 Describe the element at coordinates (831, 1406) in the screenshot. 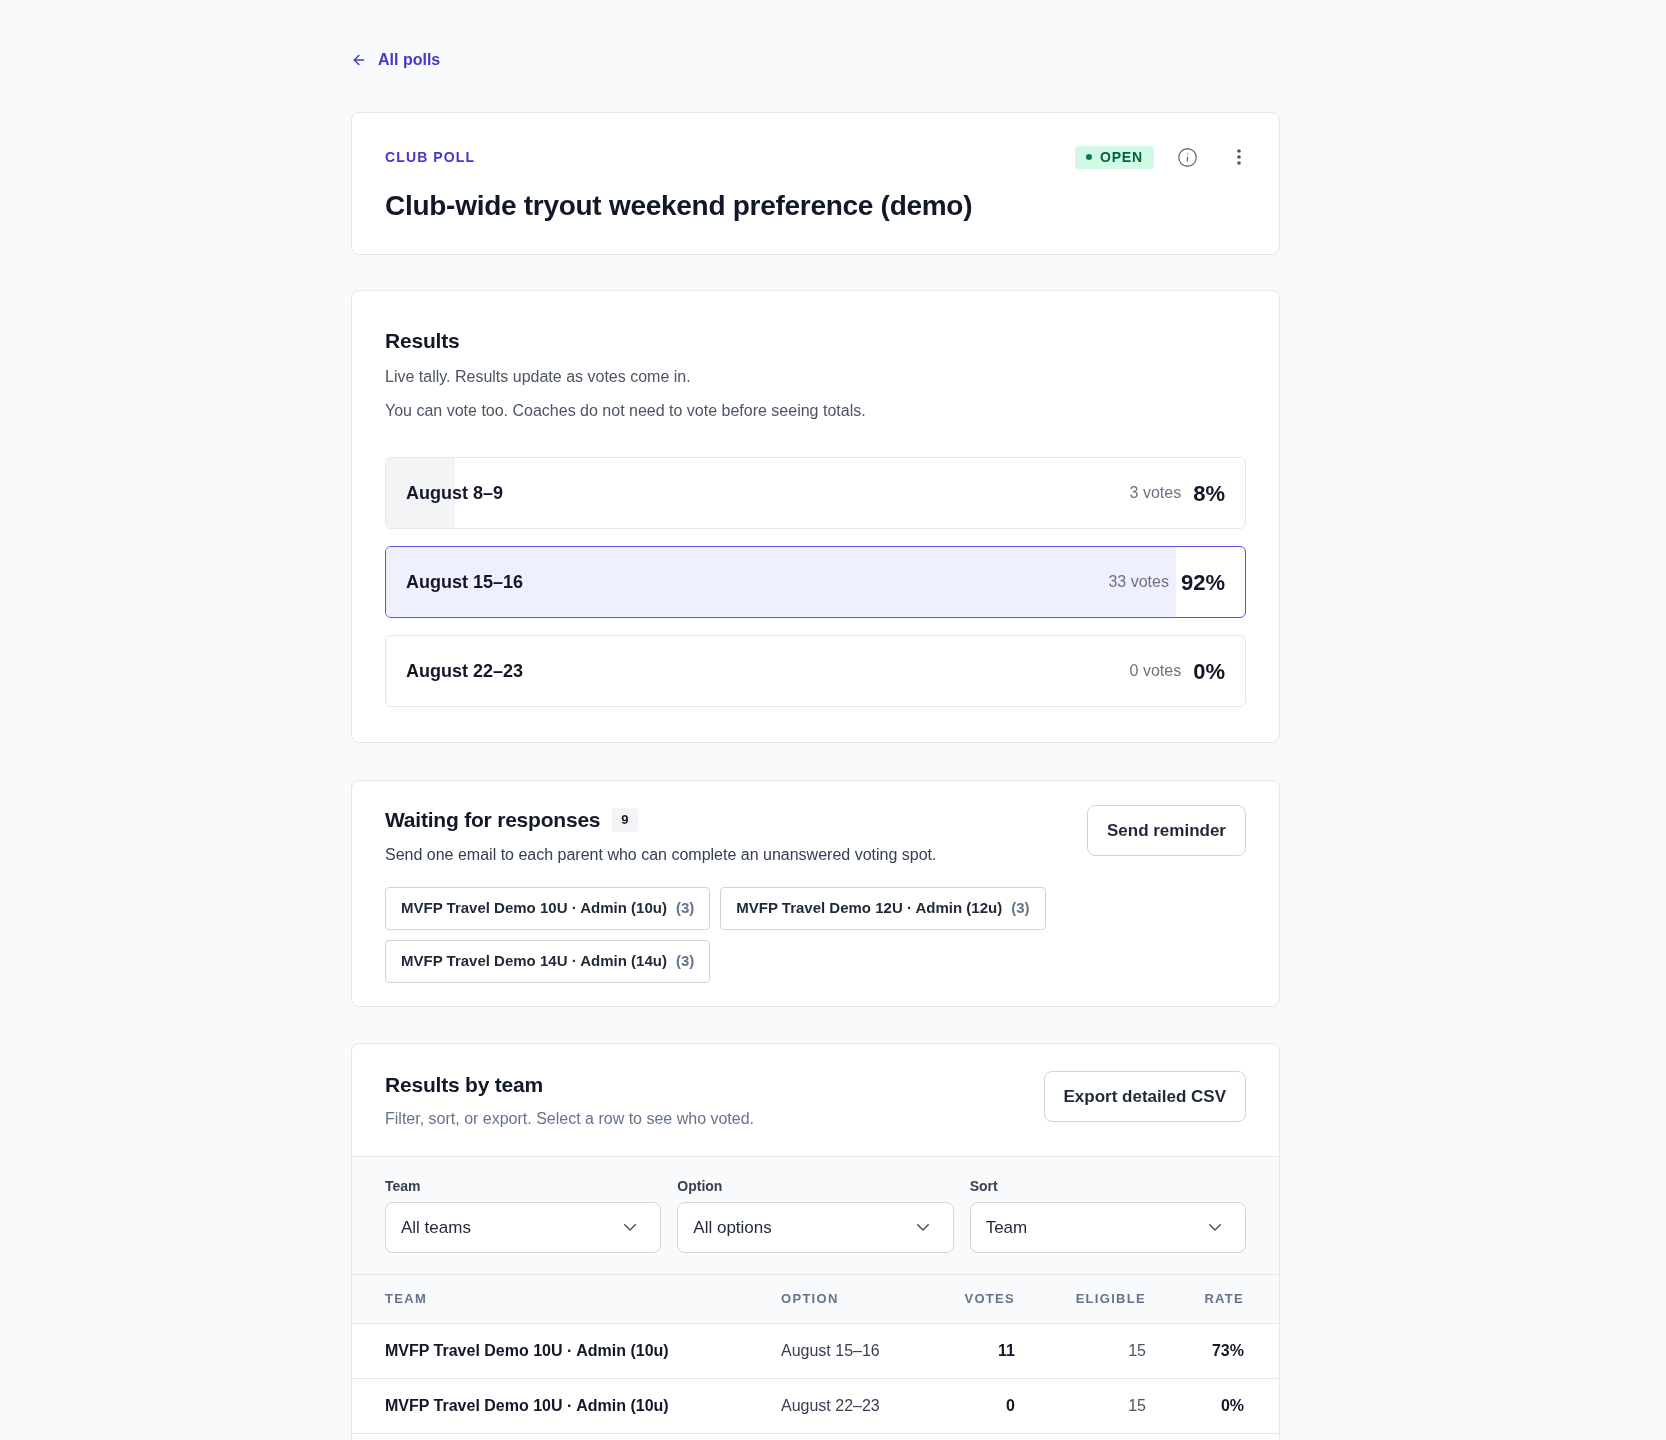

I see `table-cell-text: August 22–23` at that location.